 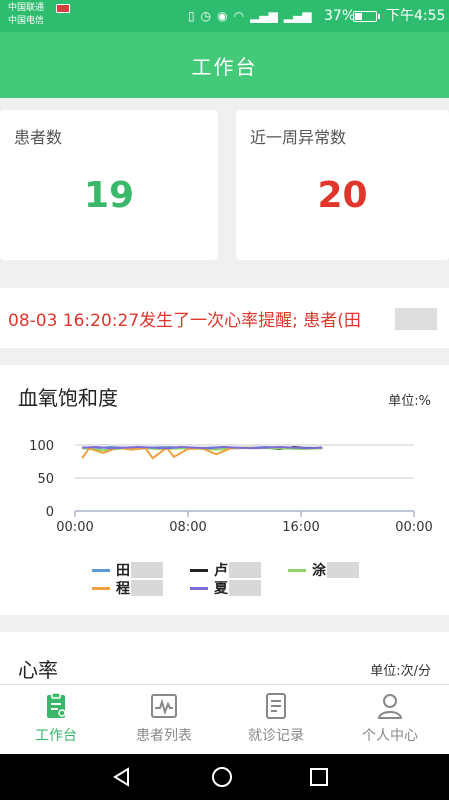 I want to click on legend-item-xia: 夏, so click(x=225, y=588).